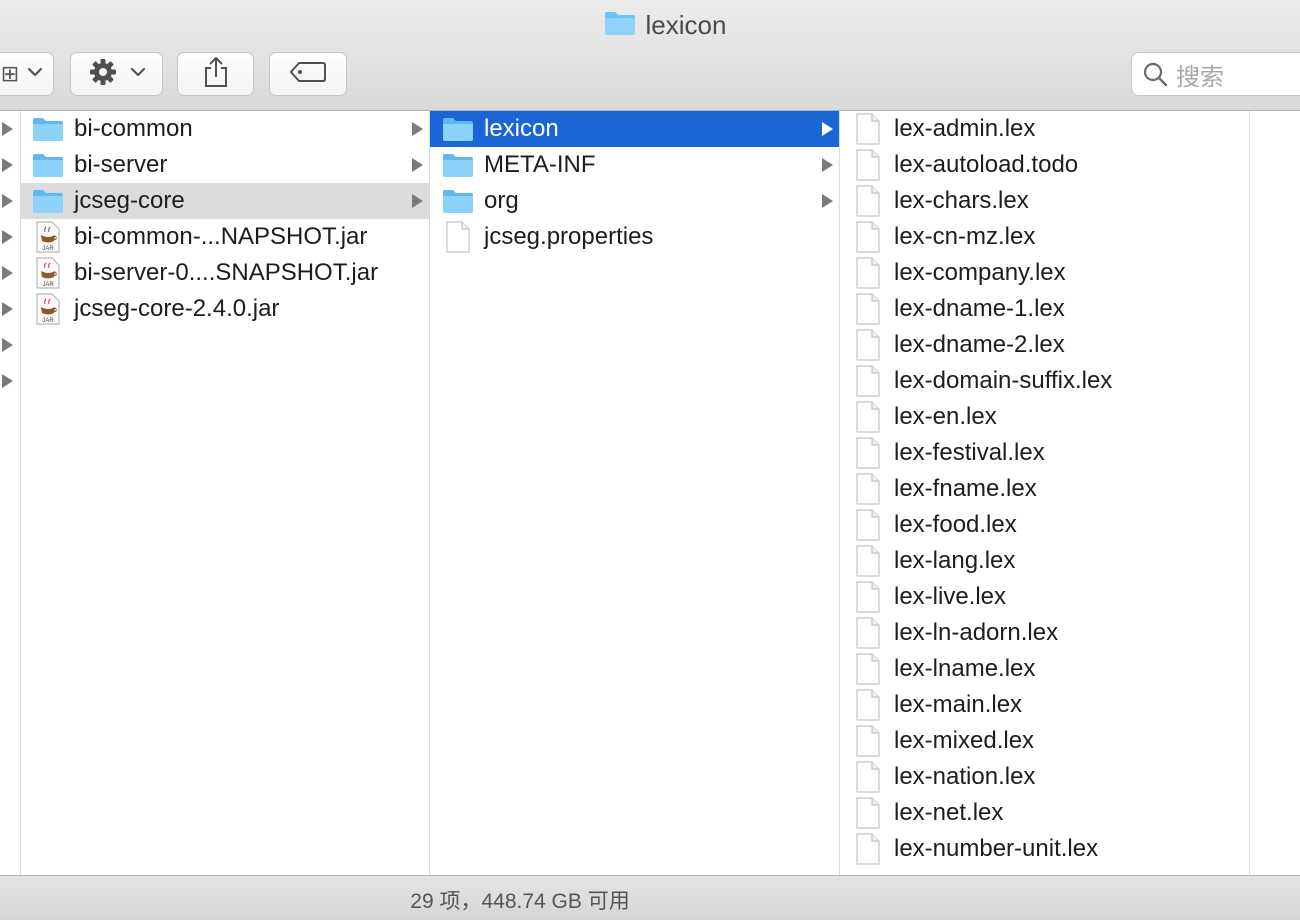 This screenshot has width=1300, height=920. What do you see at coordinates (986, 164) in the screenshot?
I see `item-label: lex-autoload.todo` at bounding box center [986, 164].